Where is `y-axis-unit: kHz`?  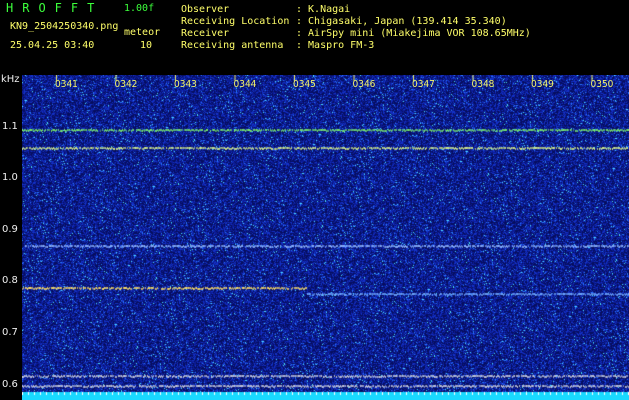 y-axis-unit: kHz is located at coordinates (10, 79).